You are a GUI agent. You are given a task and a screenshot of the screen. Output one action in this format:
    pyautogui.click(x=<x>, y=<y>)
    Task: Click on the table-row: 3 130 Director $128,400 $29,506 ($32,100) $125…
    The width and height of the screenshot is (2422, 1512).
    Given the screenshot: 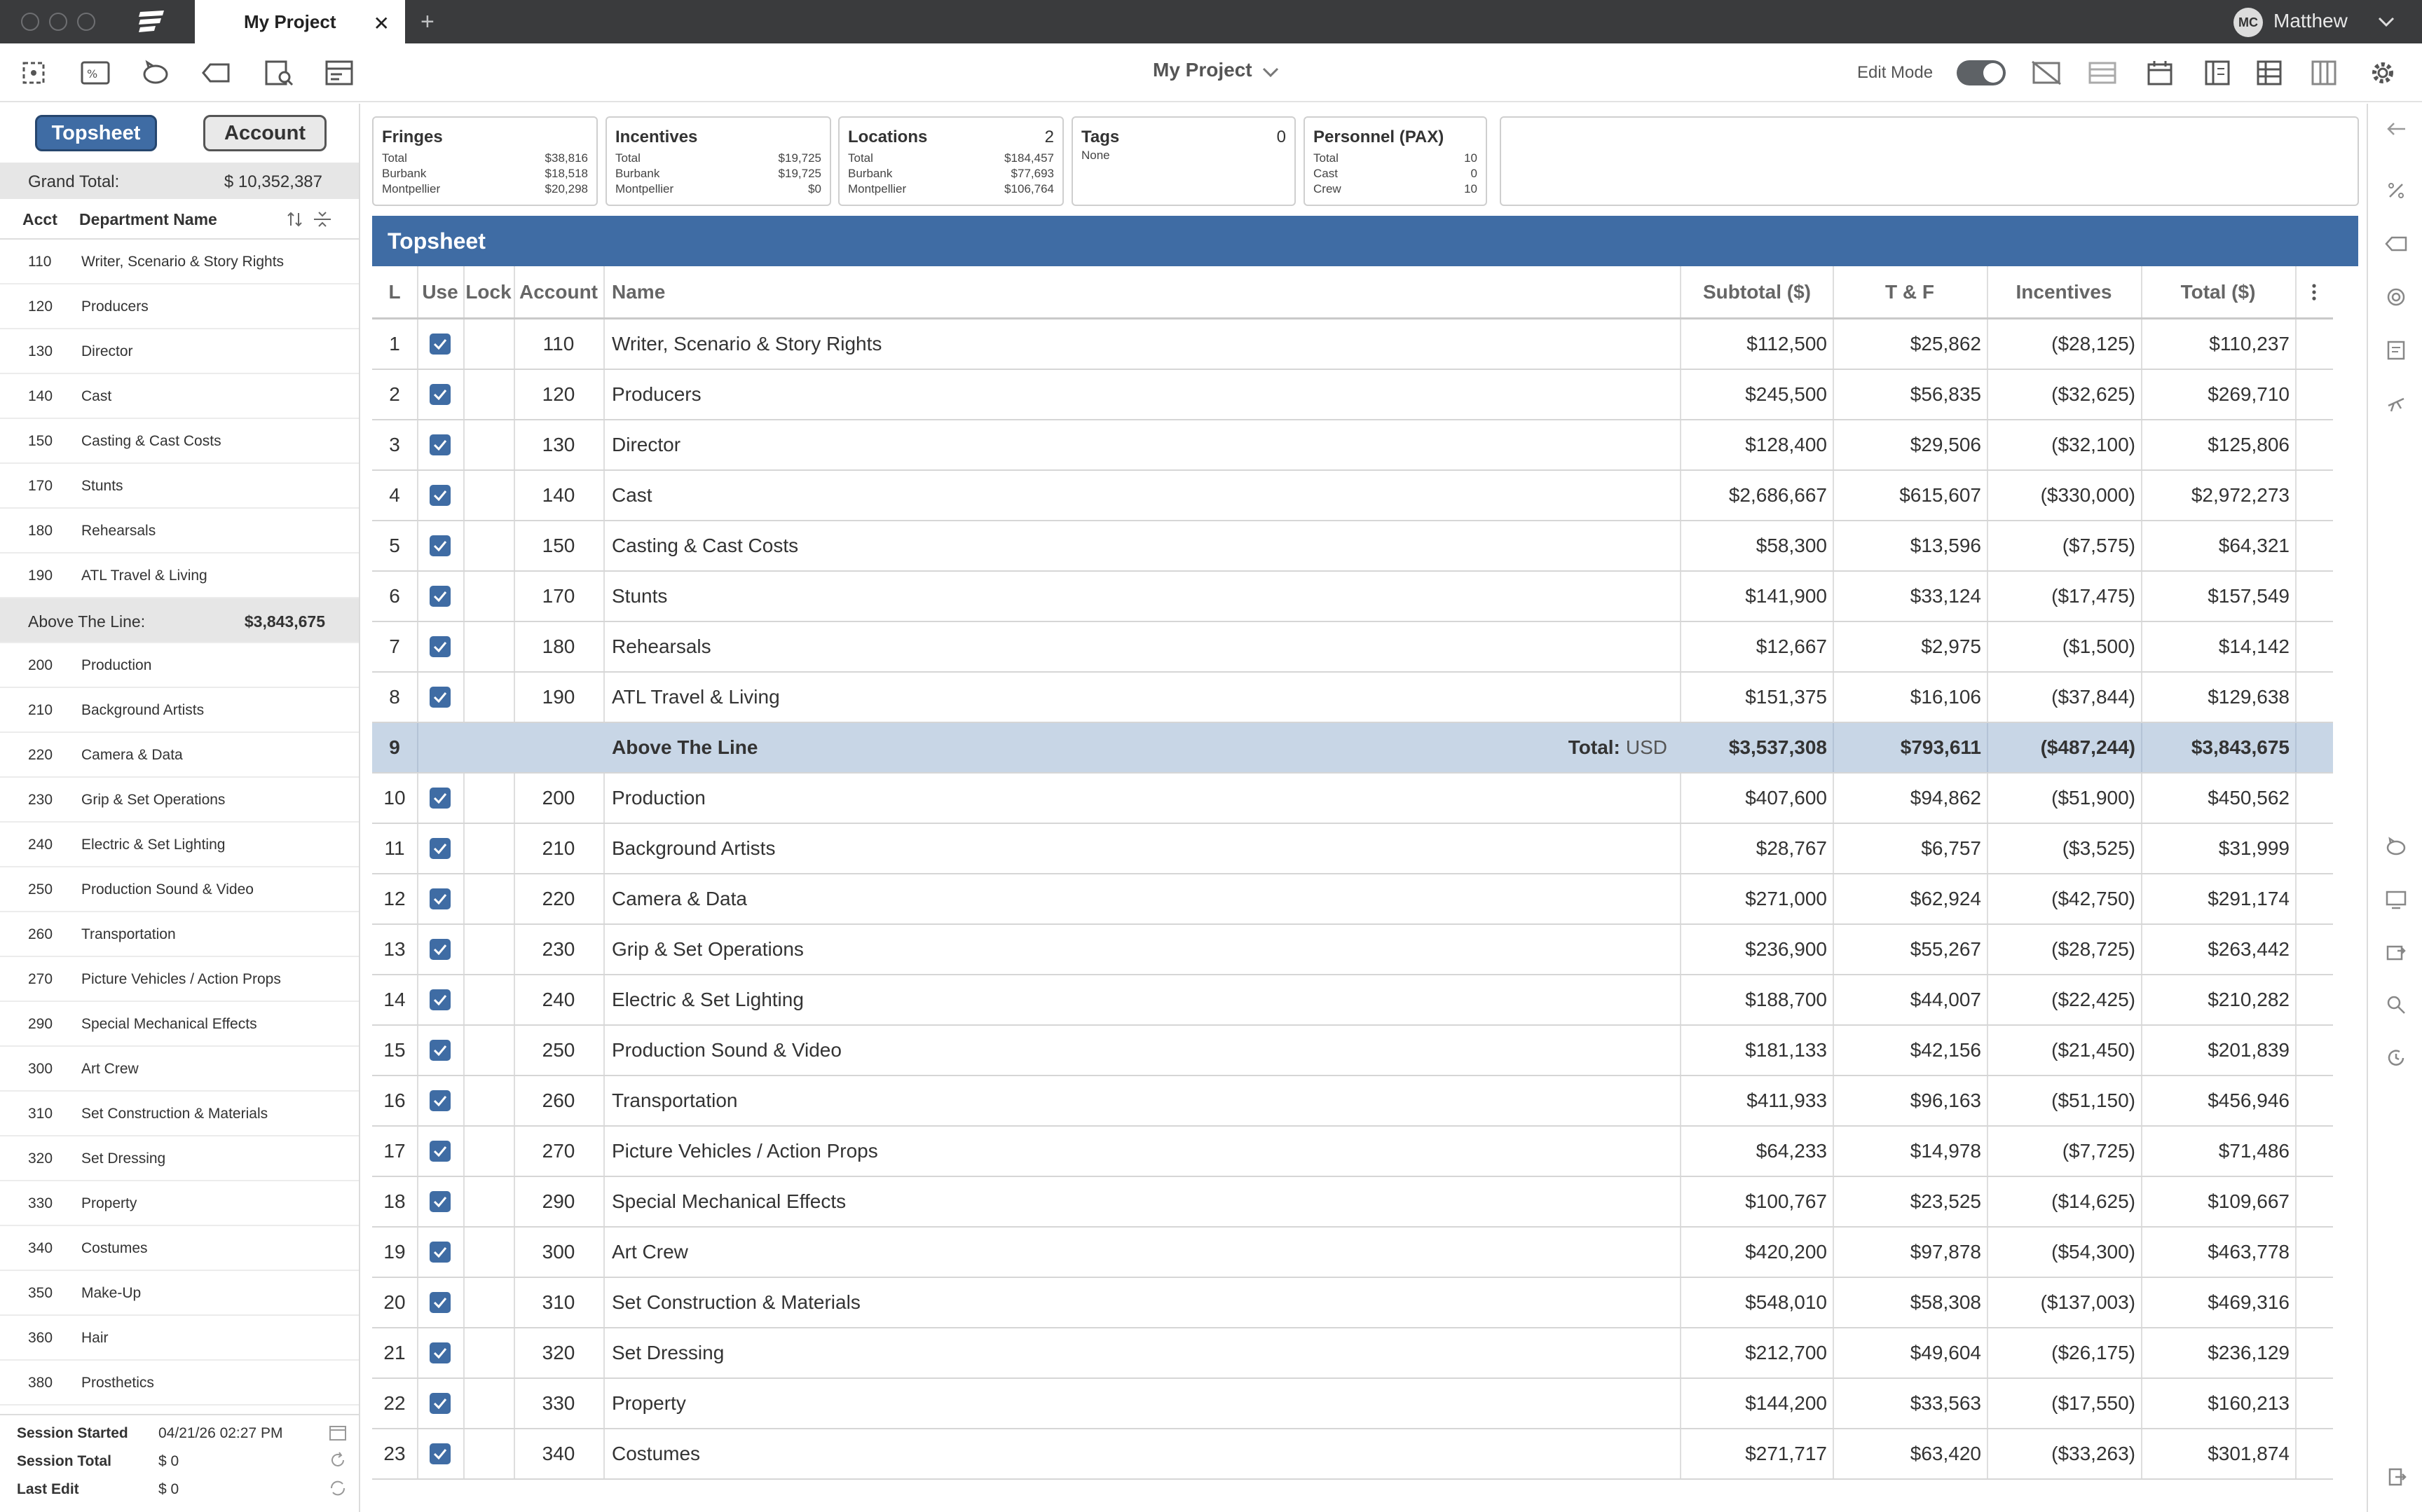 What is the action you would take?
    pyautogui.click(x=1352, y=445)
    